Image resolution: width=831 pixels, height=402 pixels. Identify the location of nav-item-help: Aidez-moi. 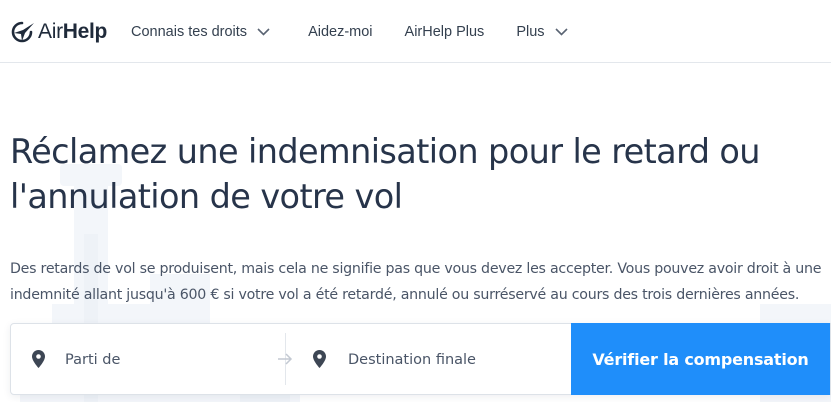
(340, 31).